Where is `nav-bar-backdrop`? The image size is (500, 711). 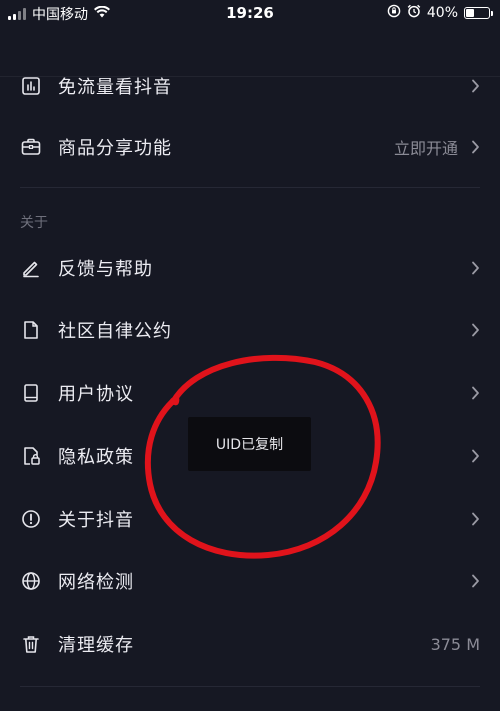 nav-bar-backdrop is located at coordinates (250, 51).